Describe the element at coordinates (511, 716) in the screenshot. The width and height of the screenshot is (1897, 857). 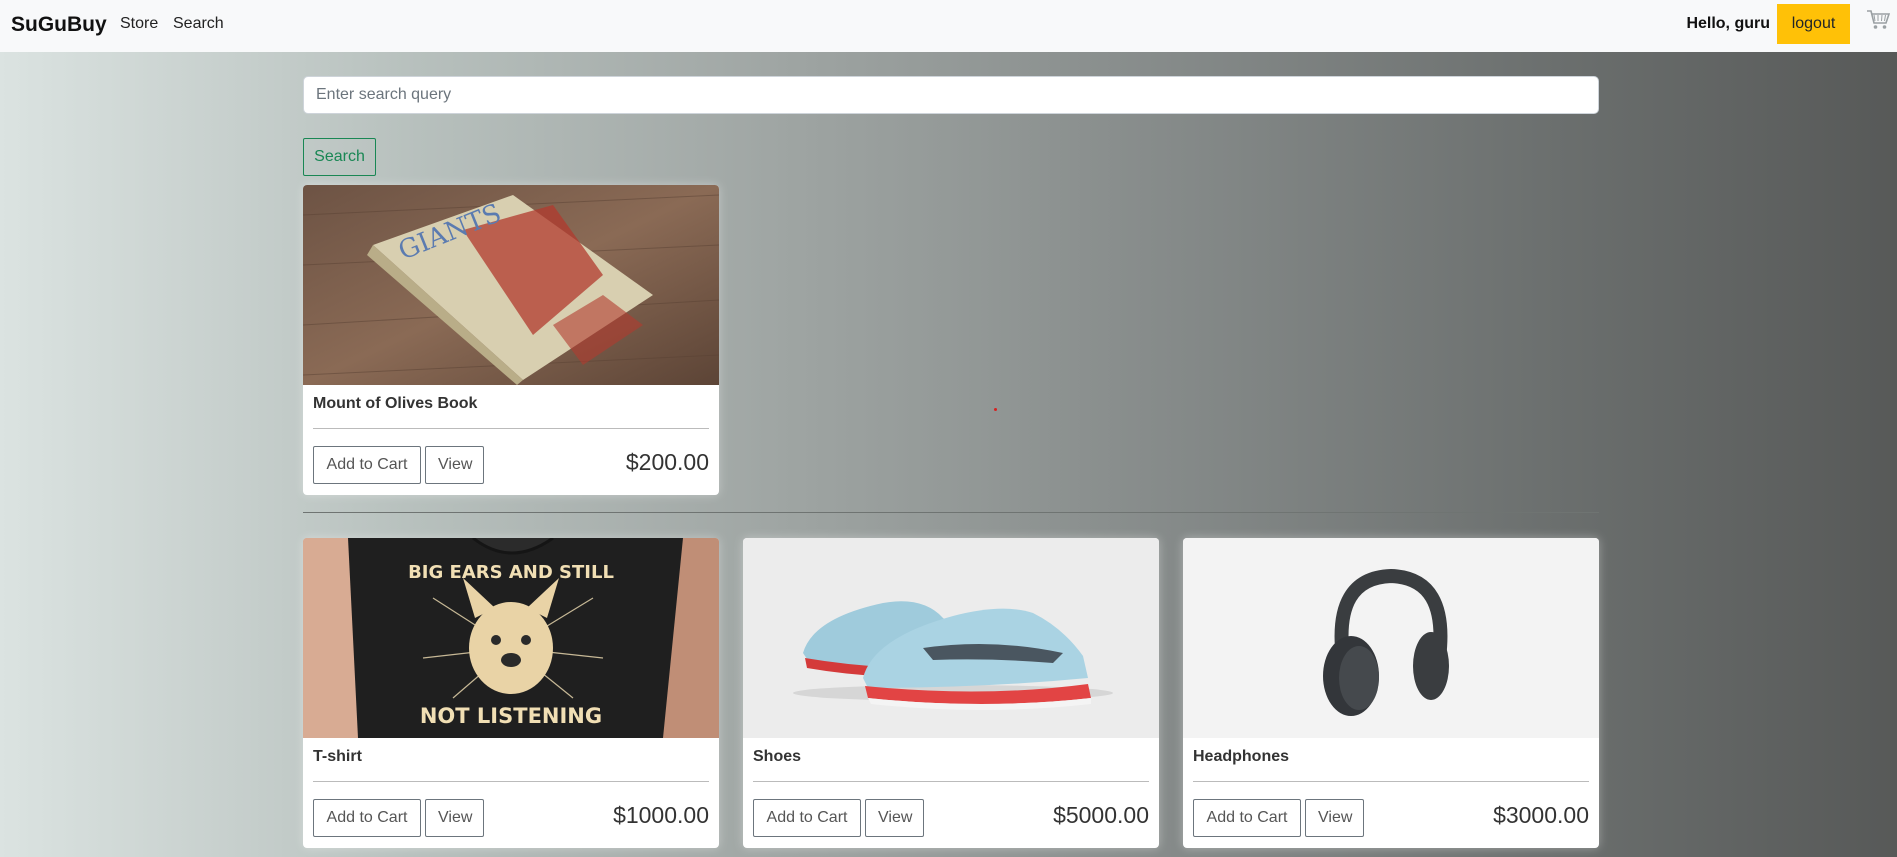
I see `svg-text: NOT LISTENING` at that location.